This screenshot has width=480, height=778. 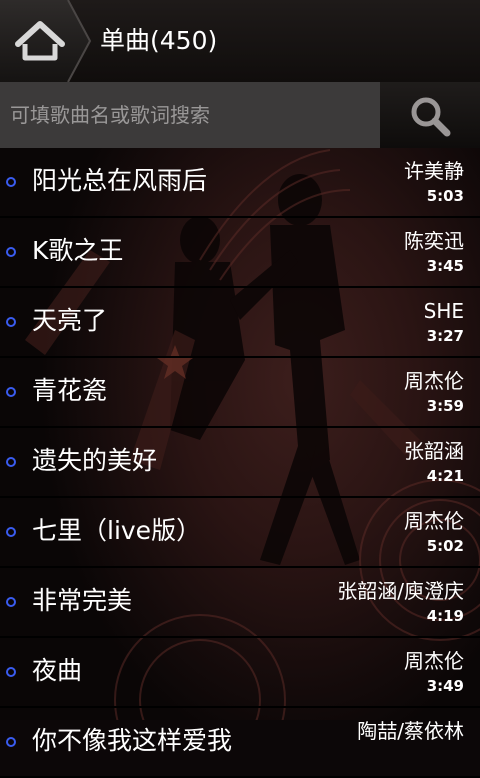 I want to click on song-row: 非常完美 张韶涵/庾澄庆 4:19, so click(x=240, y=603).